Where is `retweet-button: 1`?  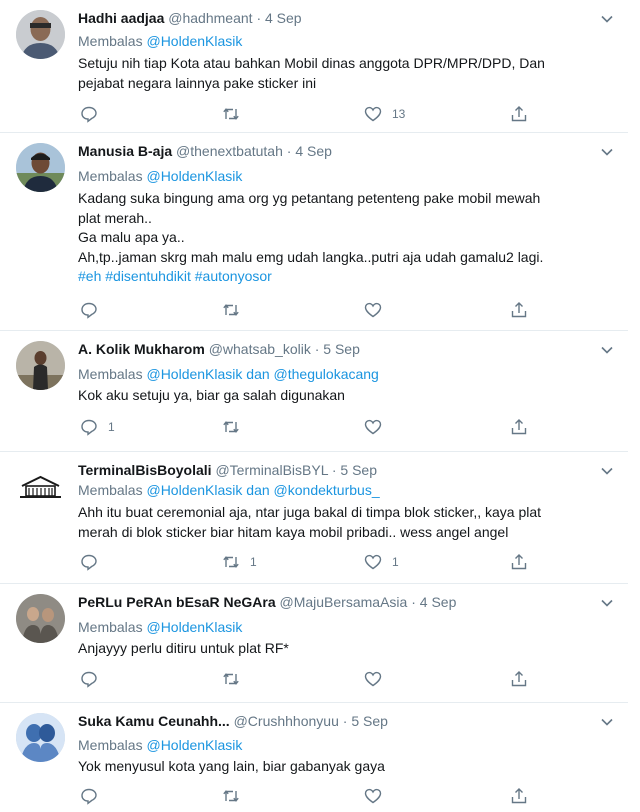 retweet-button: 1 is located at coordinates (239, 562).